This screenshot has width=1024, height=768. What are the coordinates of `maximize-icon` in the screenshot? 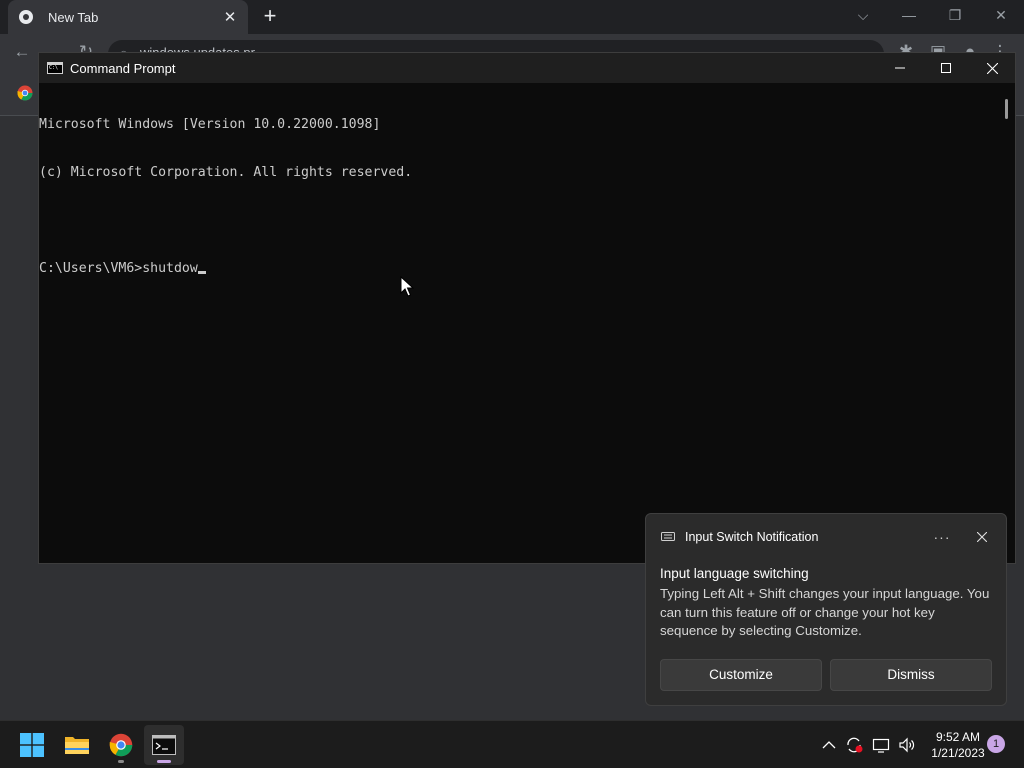 It's located at (946, 68).